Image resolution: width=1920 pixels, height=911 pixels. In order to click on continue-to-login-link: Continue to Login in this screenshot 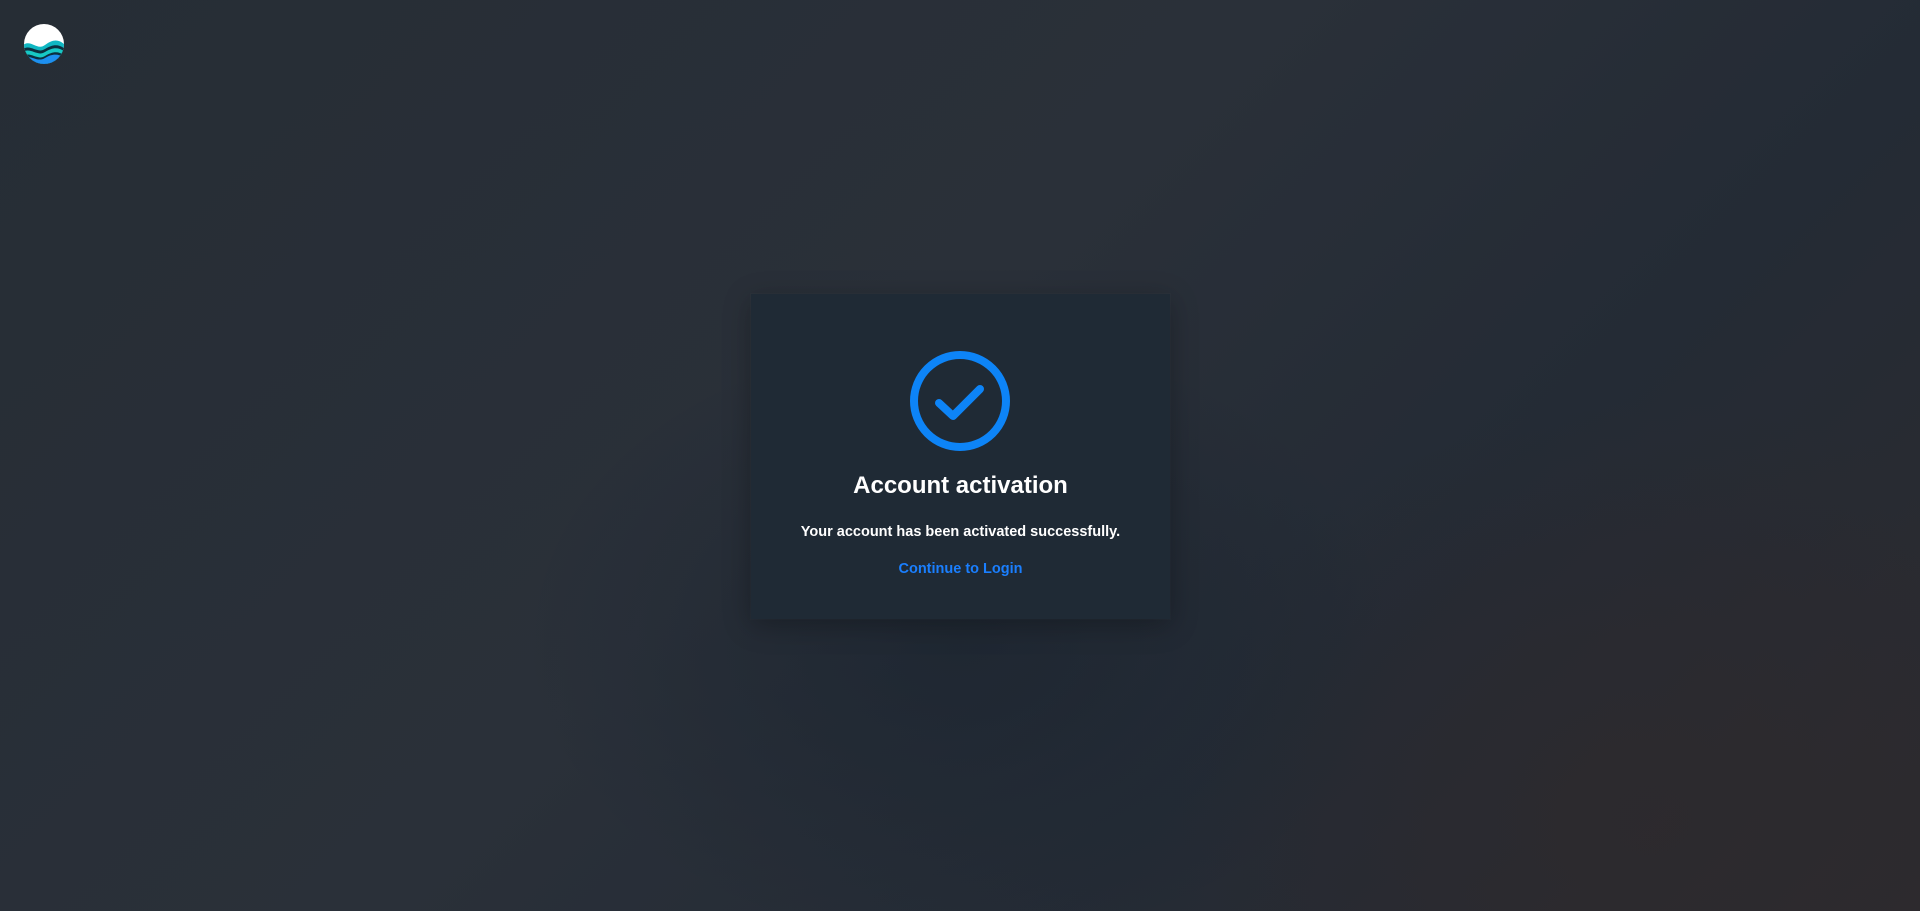, I will do `click(960, 569)`.